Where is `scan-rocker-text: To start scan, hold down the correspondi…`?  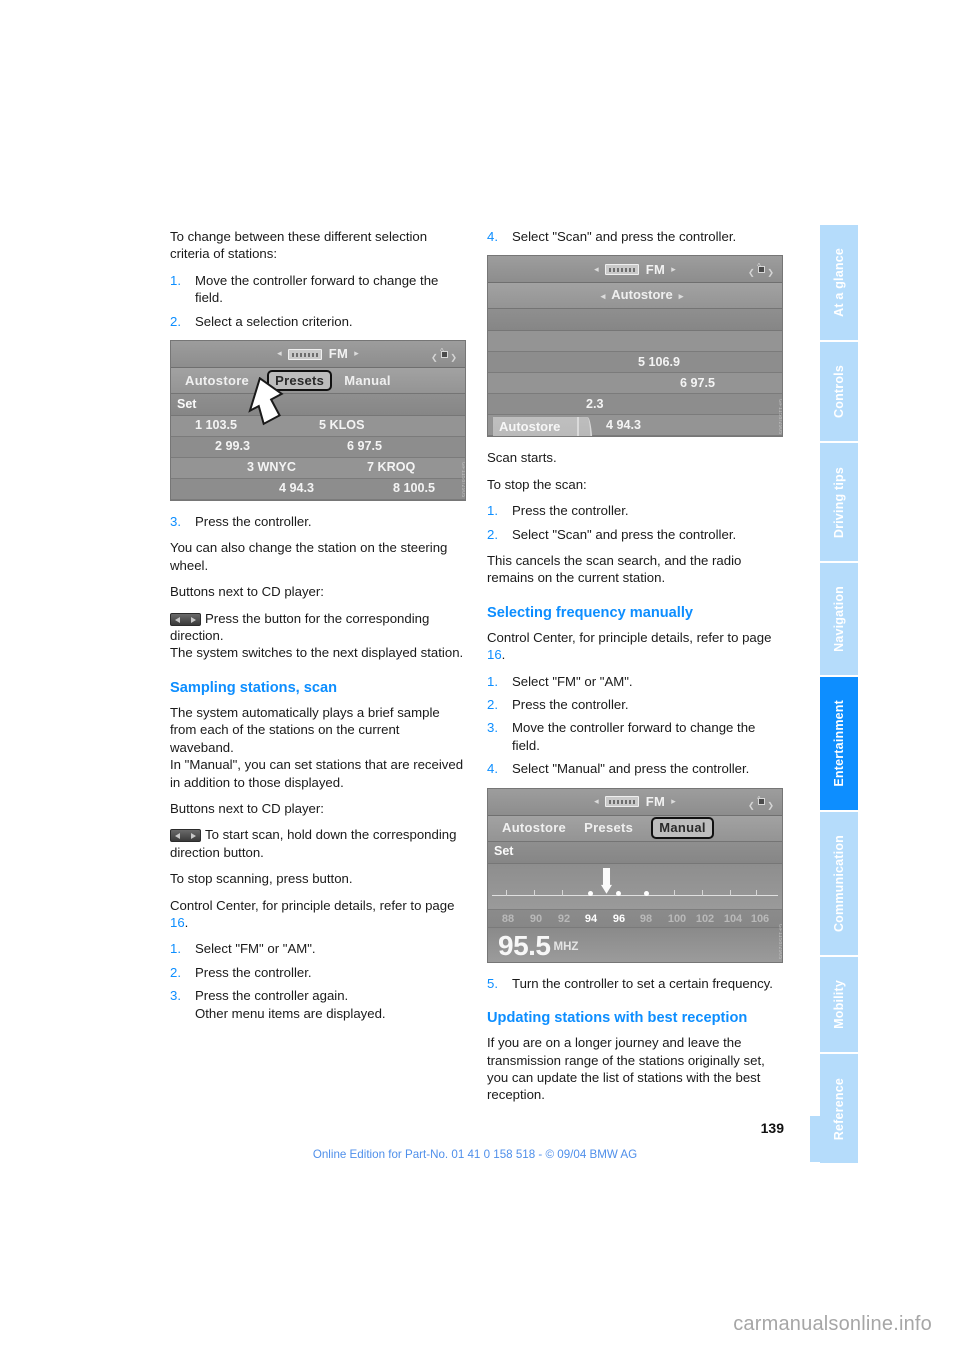
scan-rocker-text: To start scan, hold down the correspondi… is located at coordinates (313, 843).